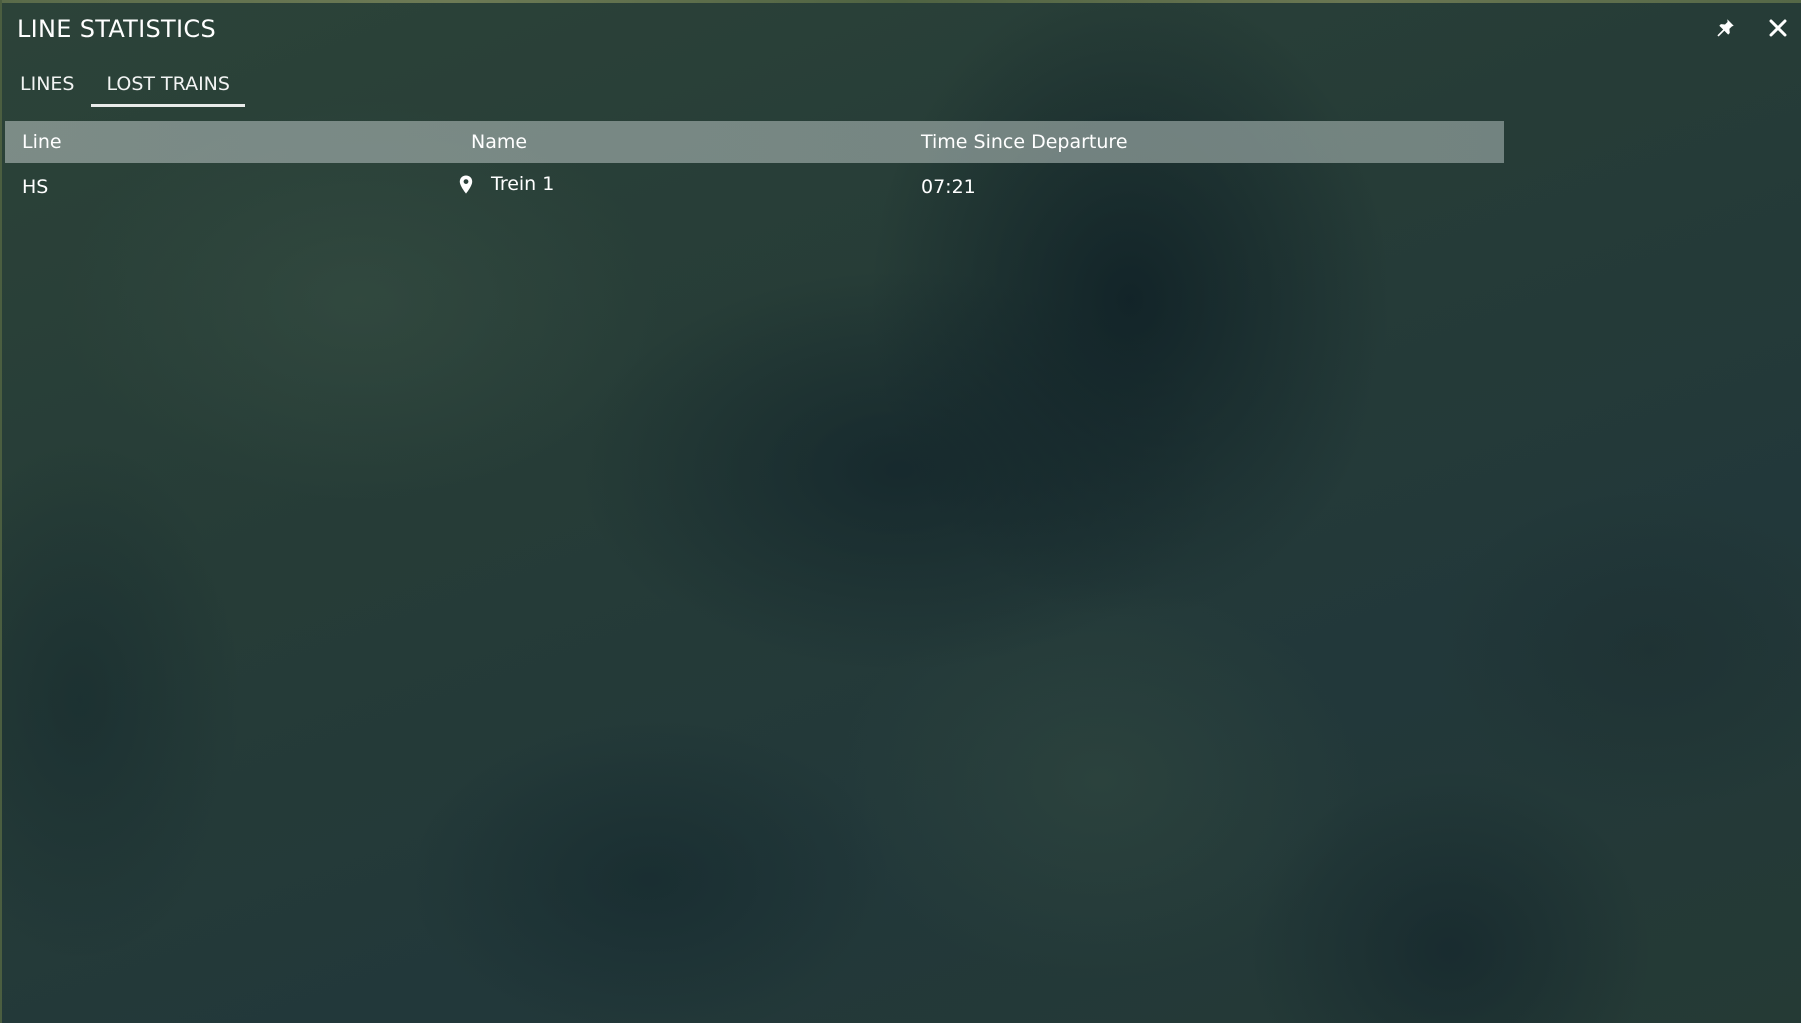 The height and width of the screenshot is (1023, 1801). I want to click on cell-name: Trein 1, so click(504, 184).